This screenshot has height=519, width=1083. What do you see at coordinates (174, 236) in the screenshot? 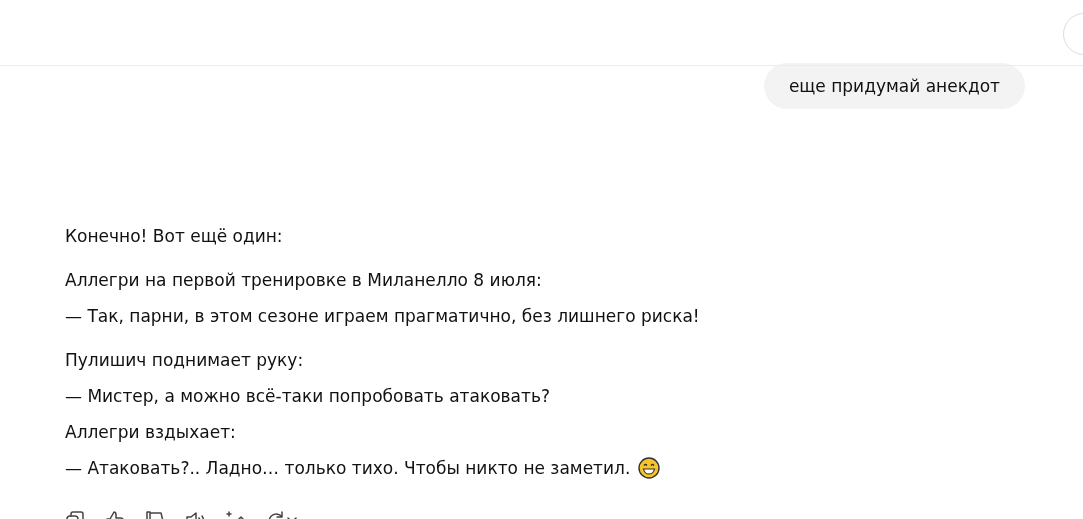
I see `message-text: Конечно! Вот ещё один:` at bounding box center [174, 236].